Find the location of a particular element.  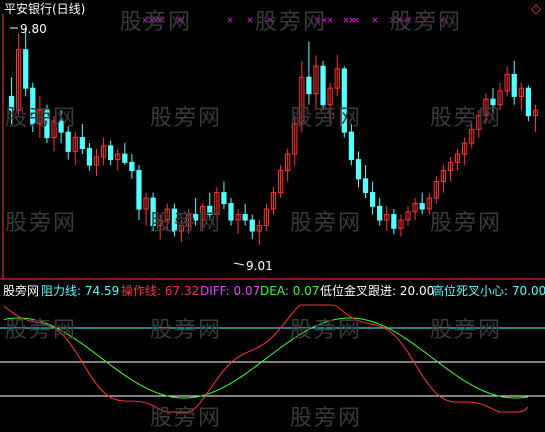

indicator-name: 股旁网 is located at coordinates (21, 291).